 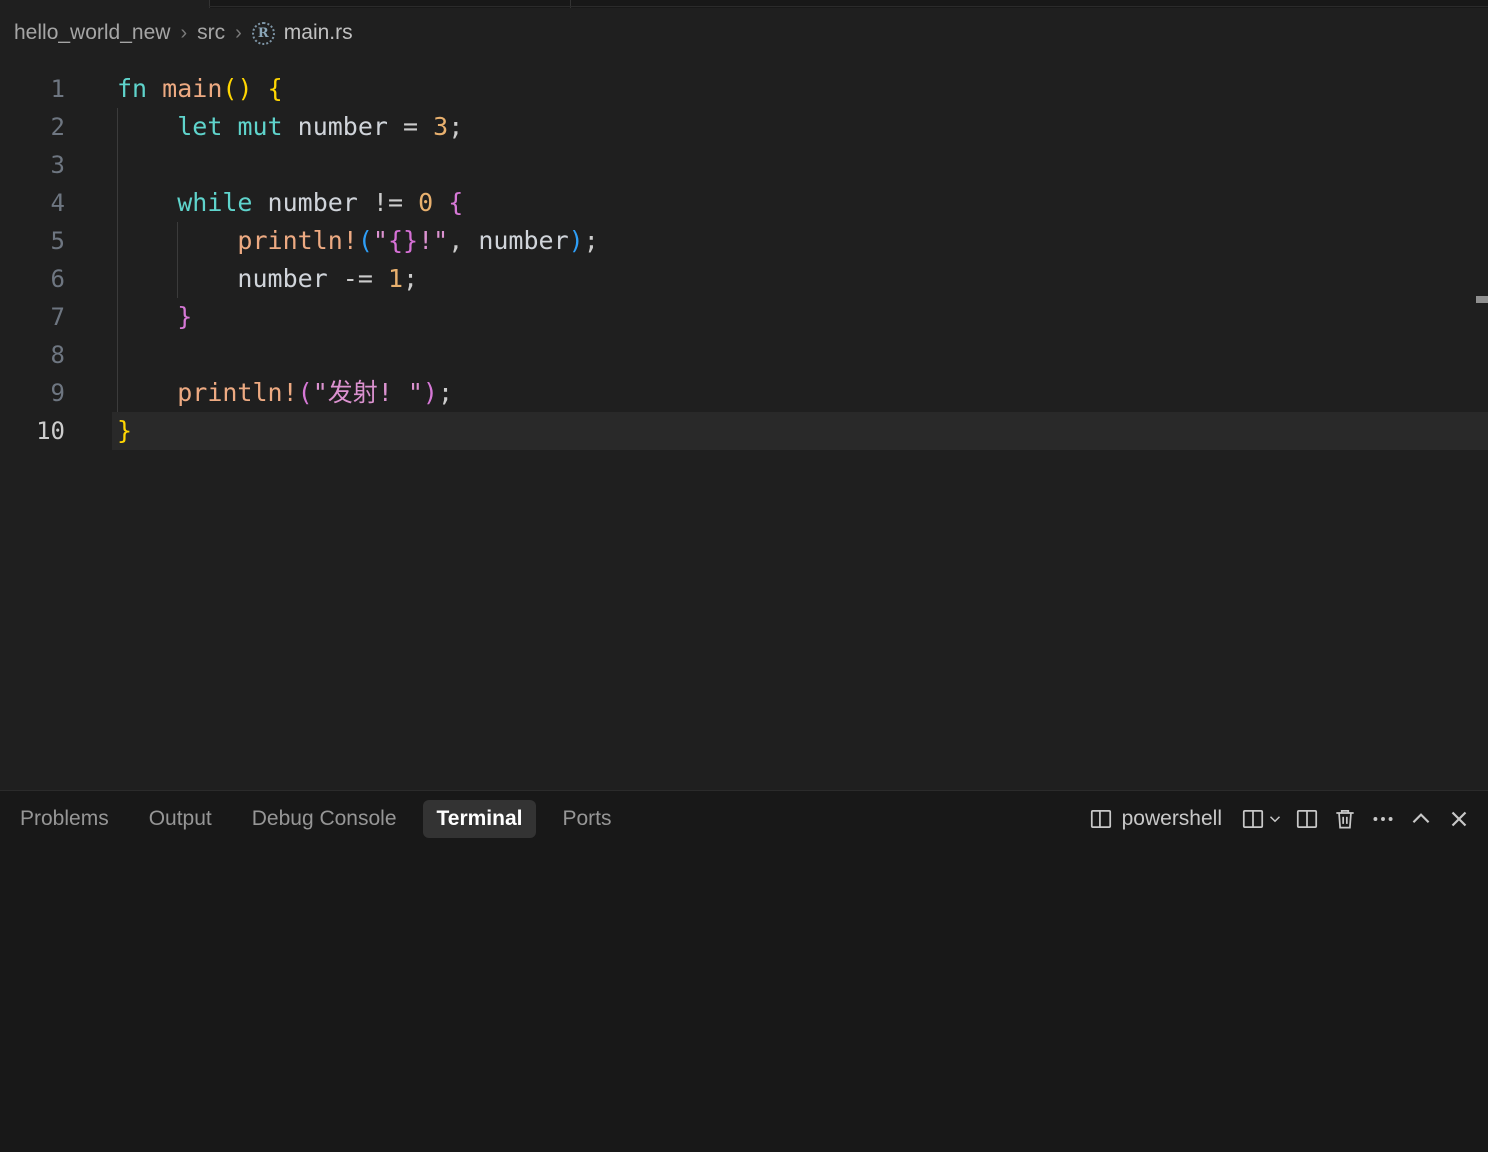 I want to click on code-text: while number != 0 {, so click(x=264, y=203).